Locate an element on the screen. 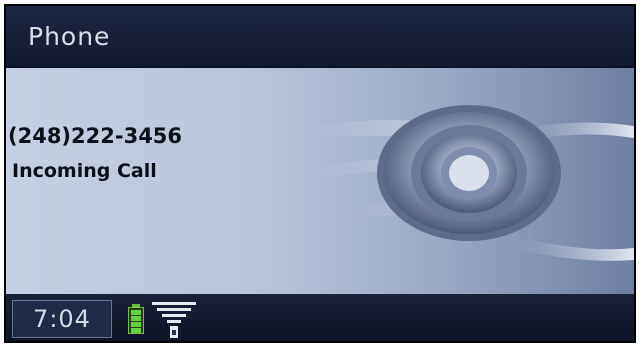  signal-icon is located at coordinates (174, 320).